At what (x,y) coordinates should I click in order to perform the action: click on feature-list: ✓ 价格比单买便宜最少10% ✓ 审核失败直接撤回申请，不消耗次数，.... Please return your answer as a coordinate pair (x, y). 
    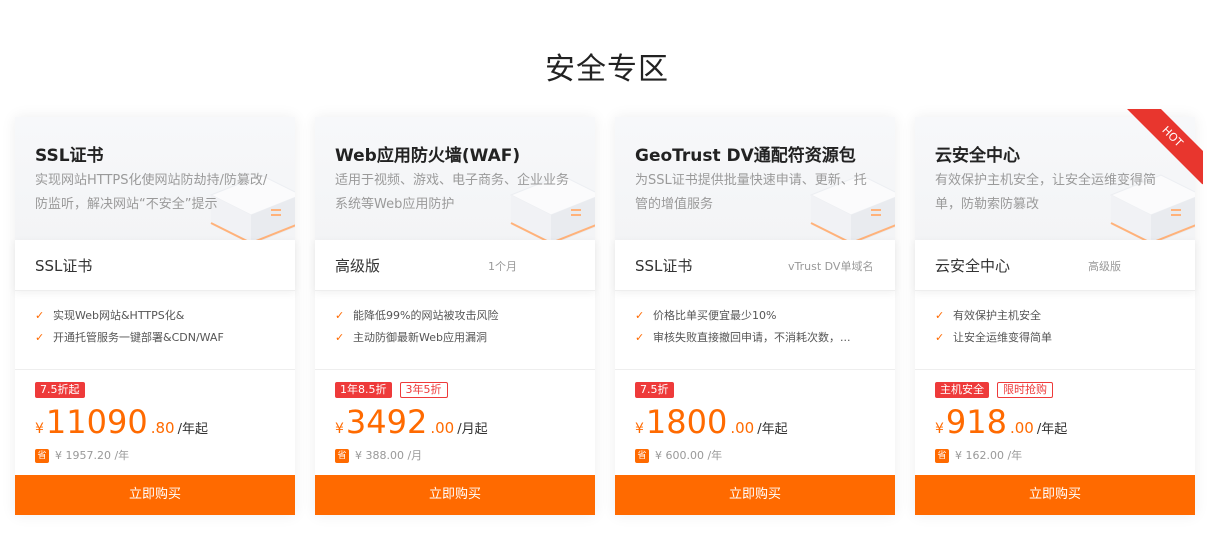
    Looking at the image, I should click on (760, 329).